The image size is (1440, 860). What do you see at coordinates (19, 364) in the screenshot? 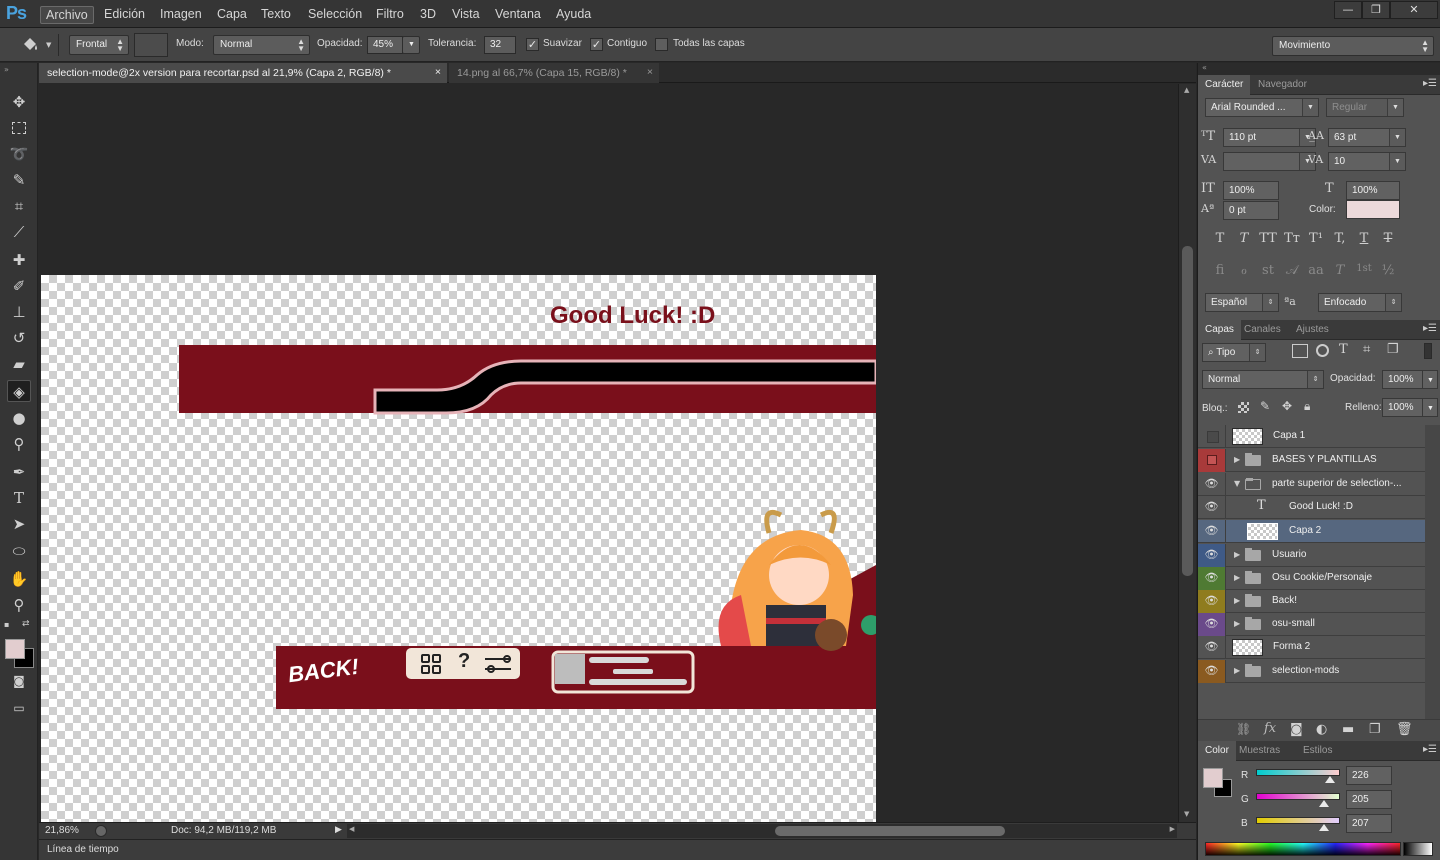
I see `eraser-icon: ▰` at bounding box center [19, 364].